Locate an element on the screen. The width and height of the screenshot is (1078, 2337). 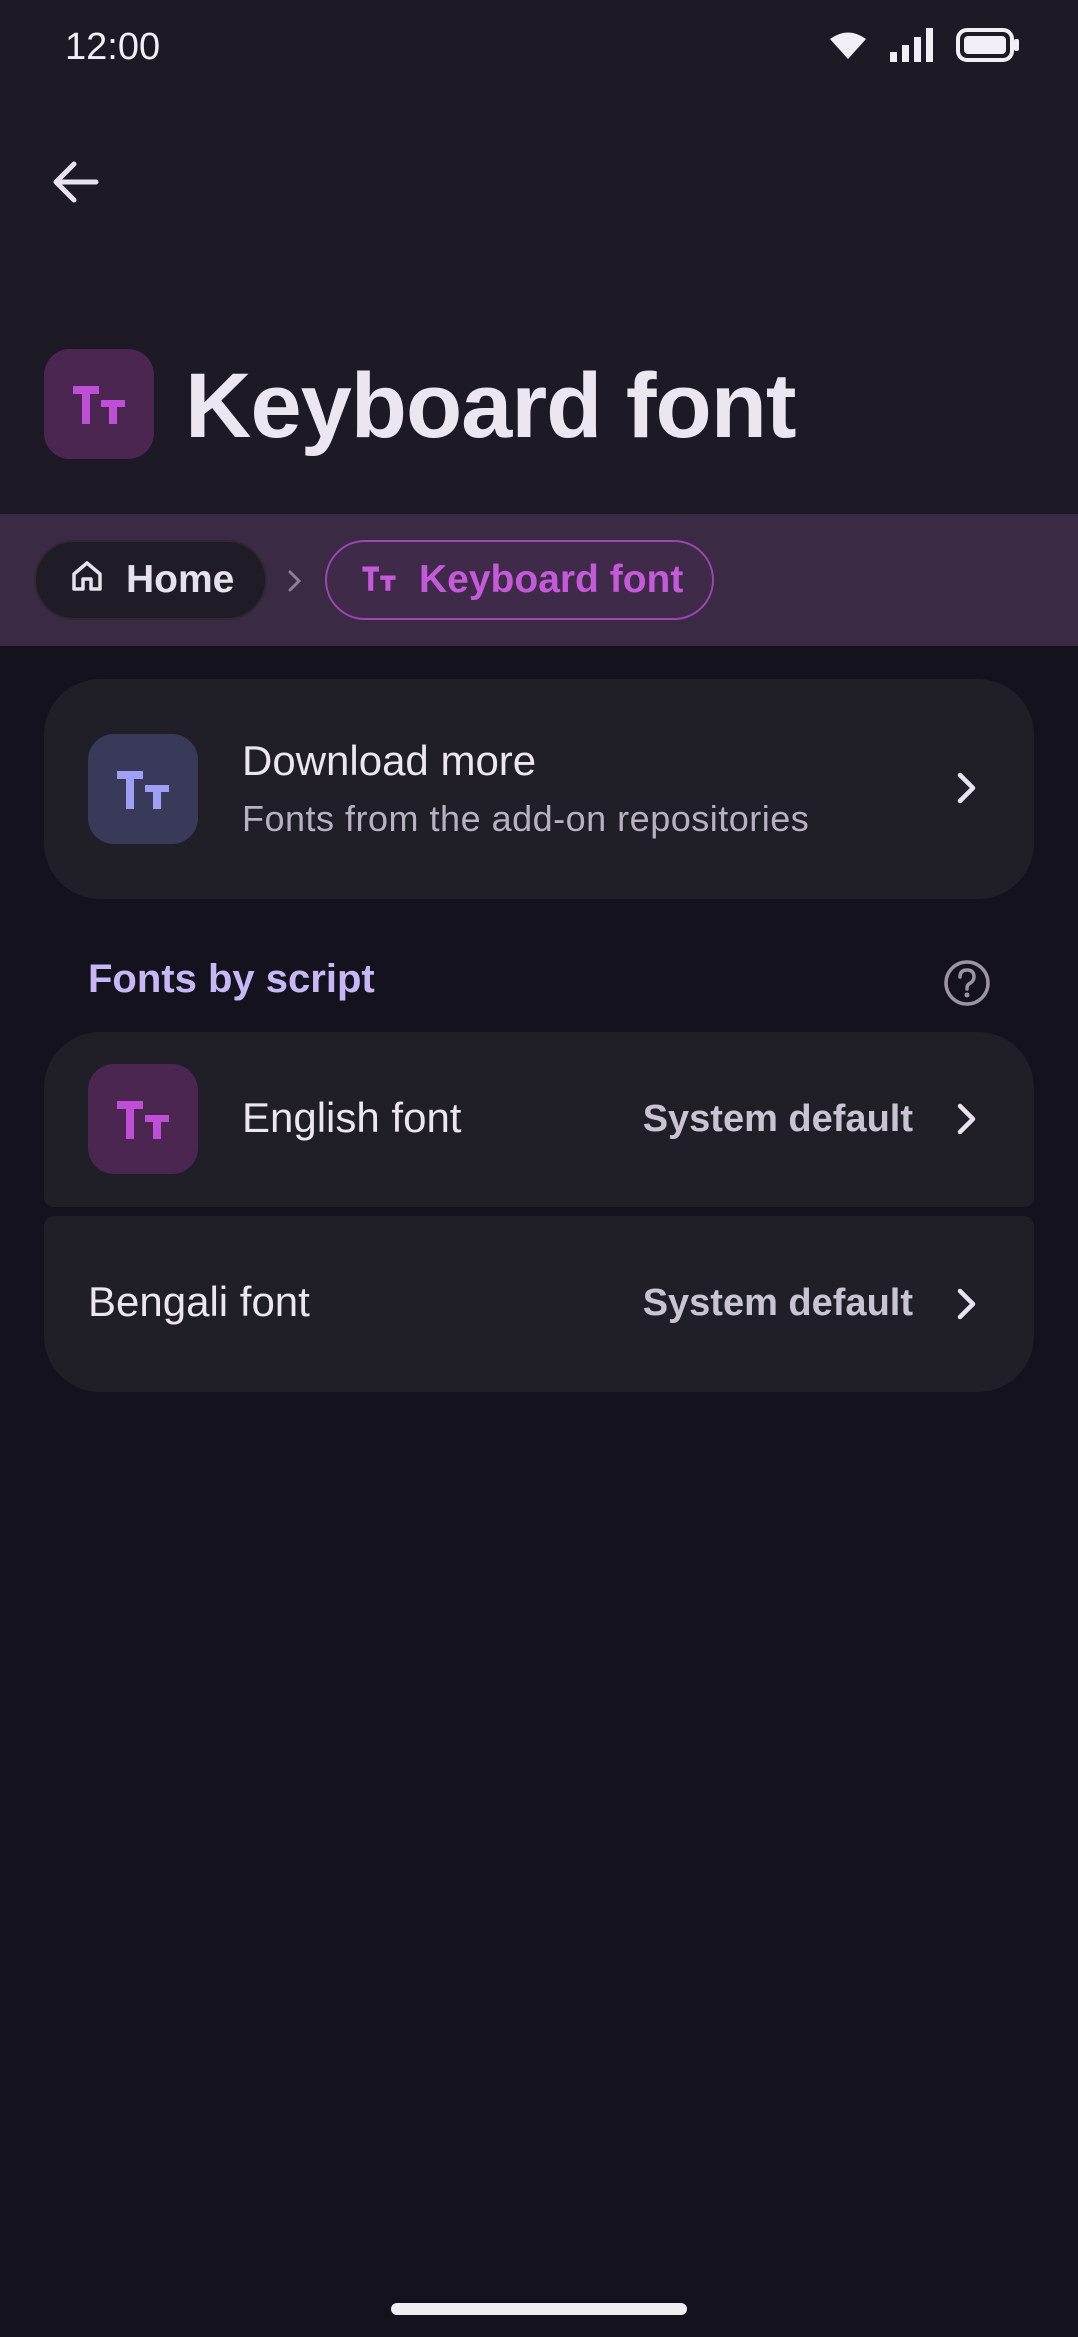
section-title: Fonts by script is located at coordinates (231, 979).